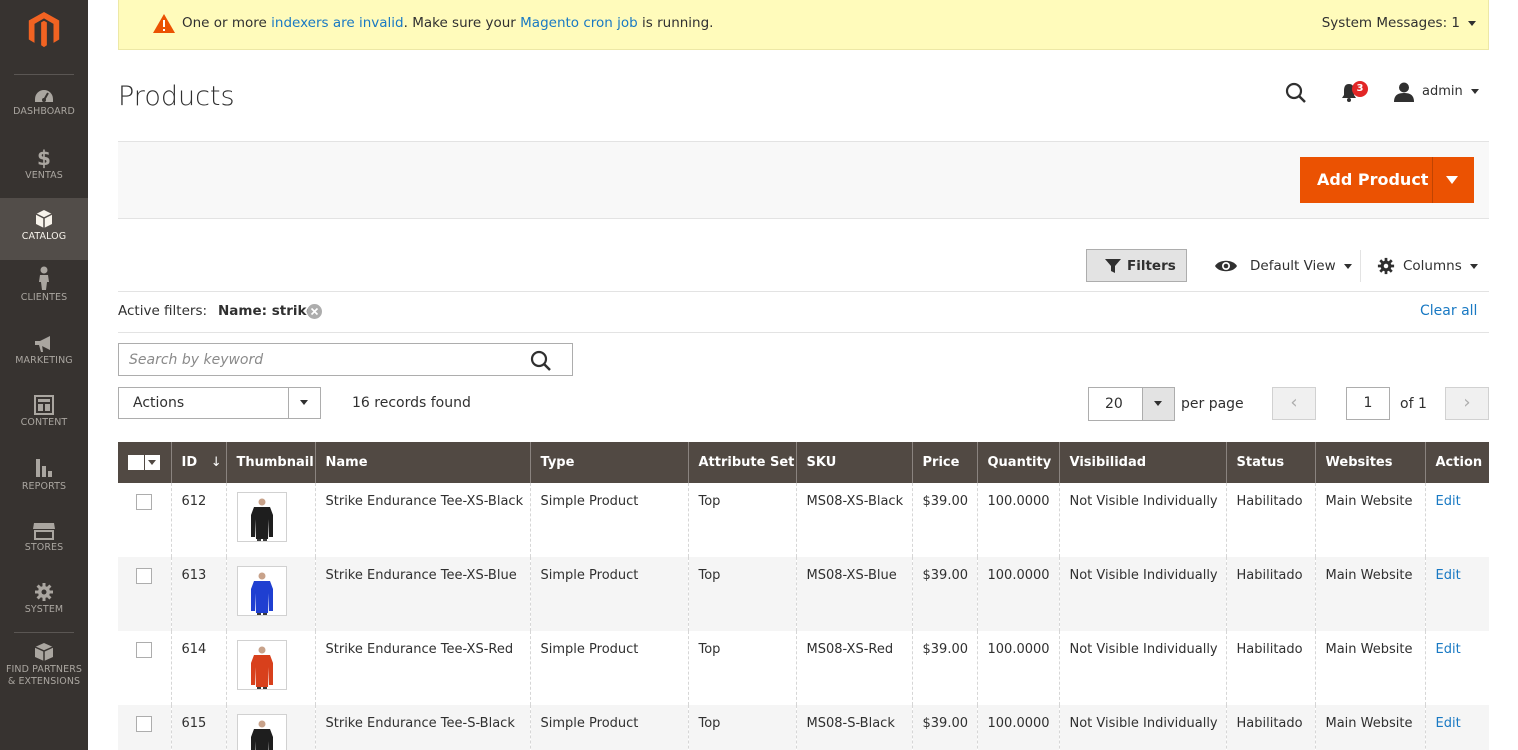 The image size is (1518, 750). Describe the element at coordinates (1448, 311) in the screenshot. I see `clear-all-link: Clear all` at that location.